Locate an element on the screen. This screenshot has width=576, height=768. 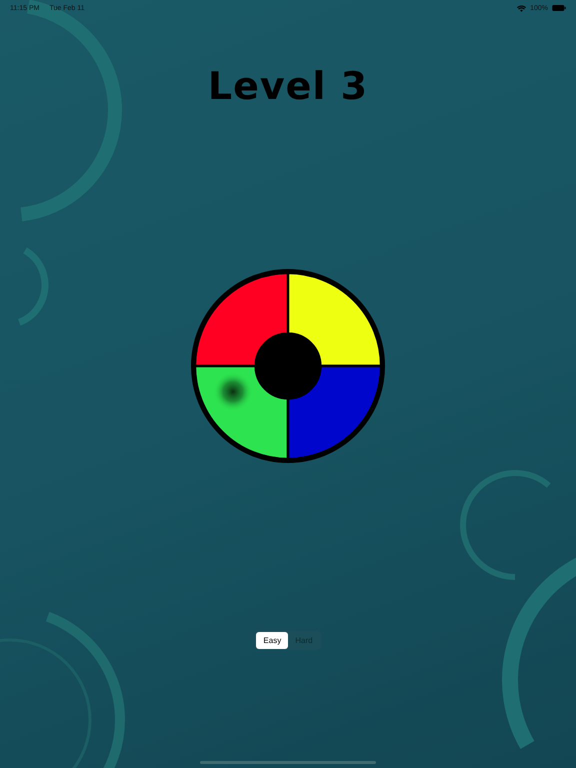
battery-icon is located at coordinates (559, 8).